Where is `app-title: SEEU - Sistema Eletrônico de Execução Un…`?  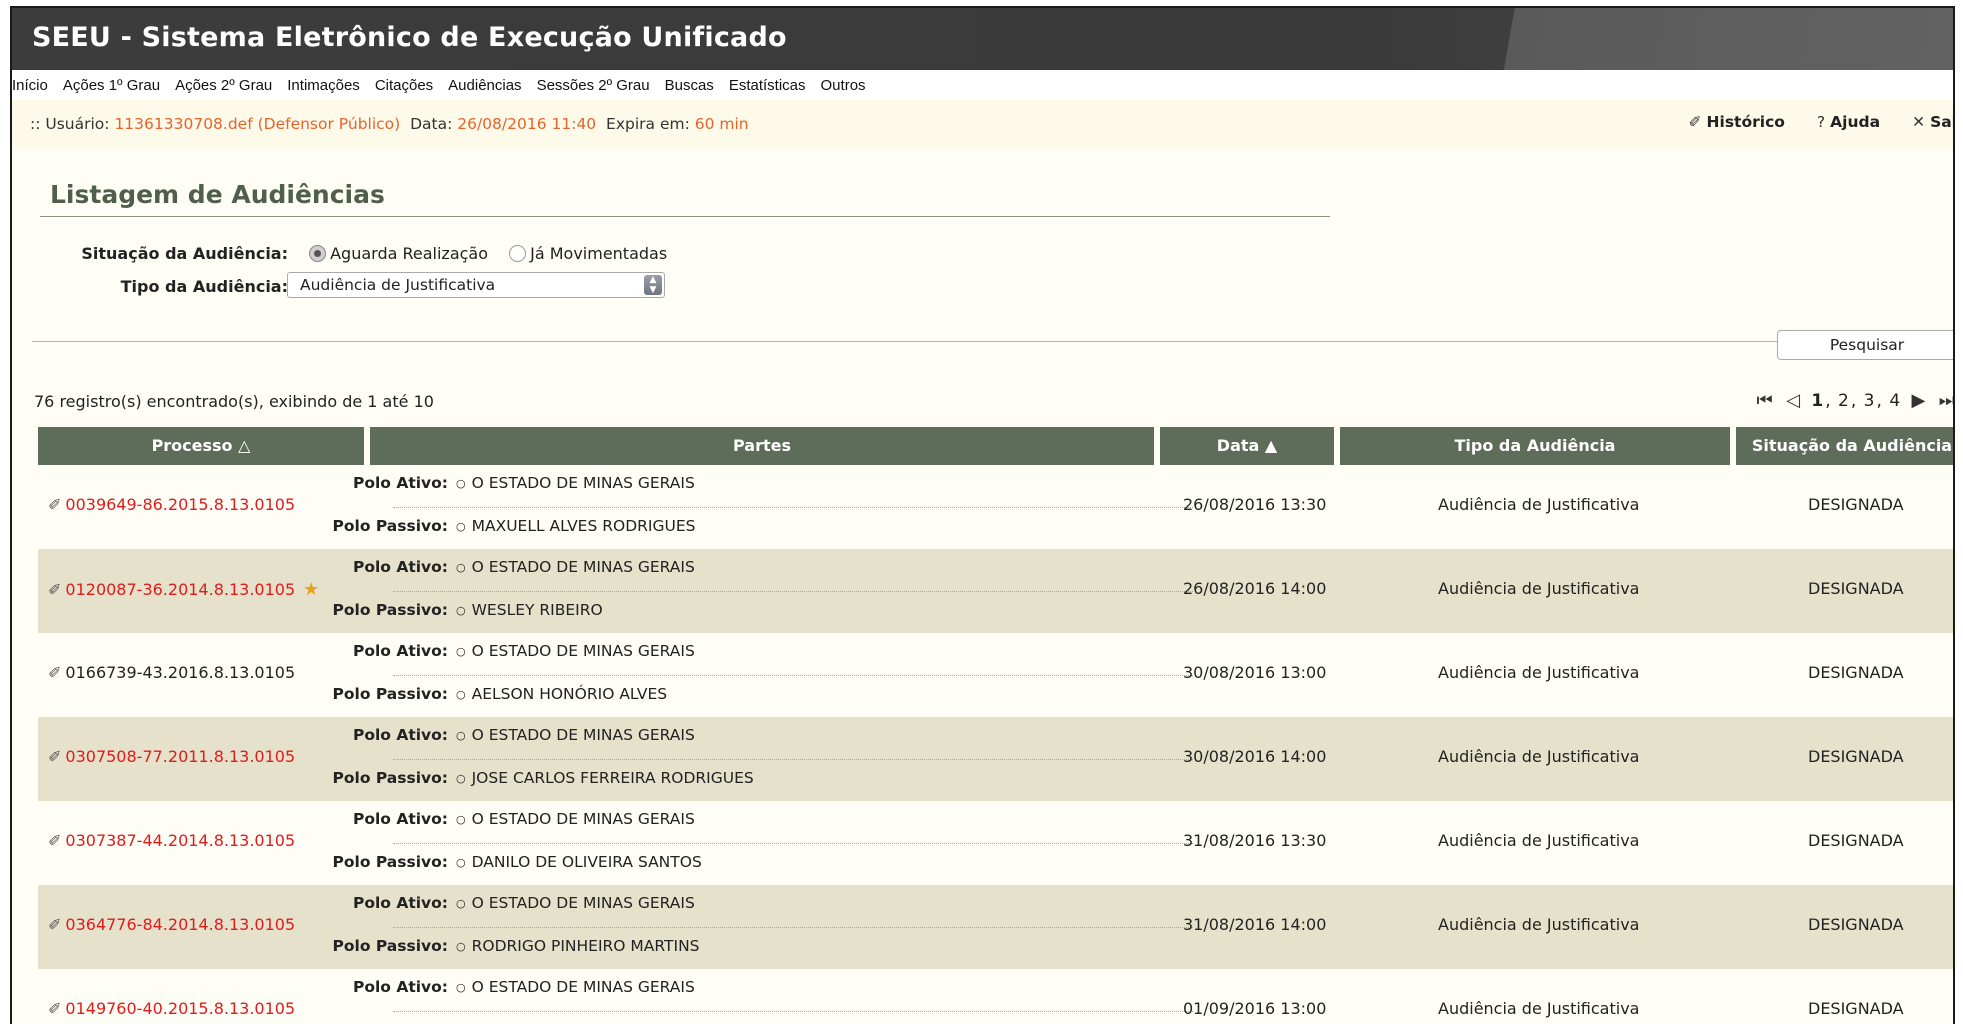
app-title: SEEU - Sistema Eletrônico de Execução Un… is located at coordinates (409, 37).